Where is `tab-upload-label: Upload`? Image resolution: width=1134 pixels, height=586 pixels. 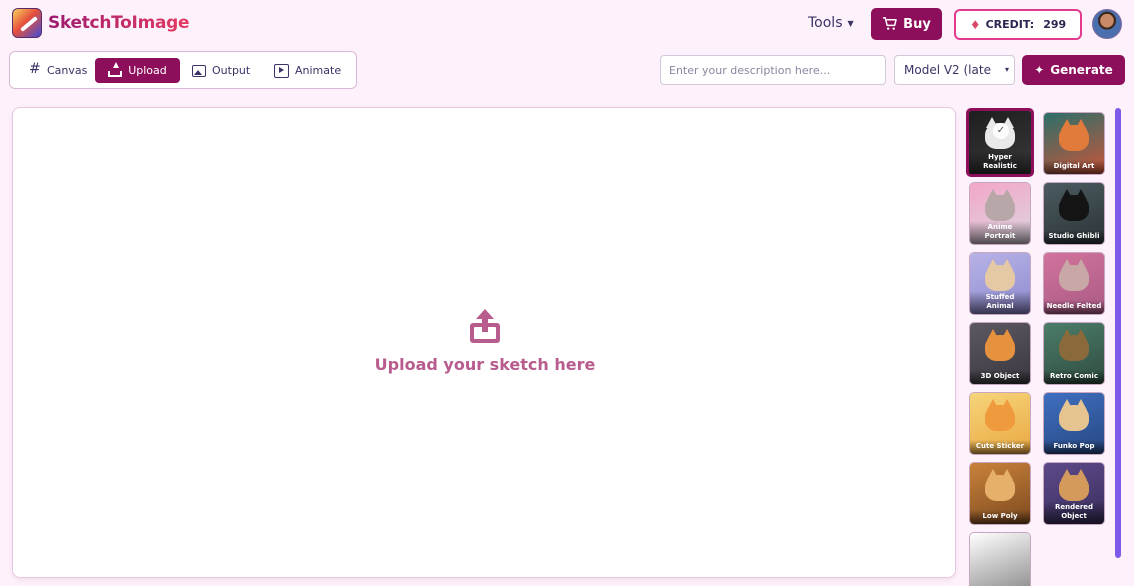
tab-upload-label: Upload is located at coordinates (147, 70).